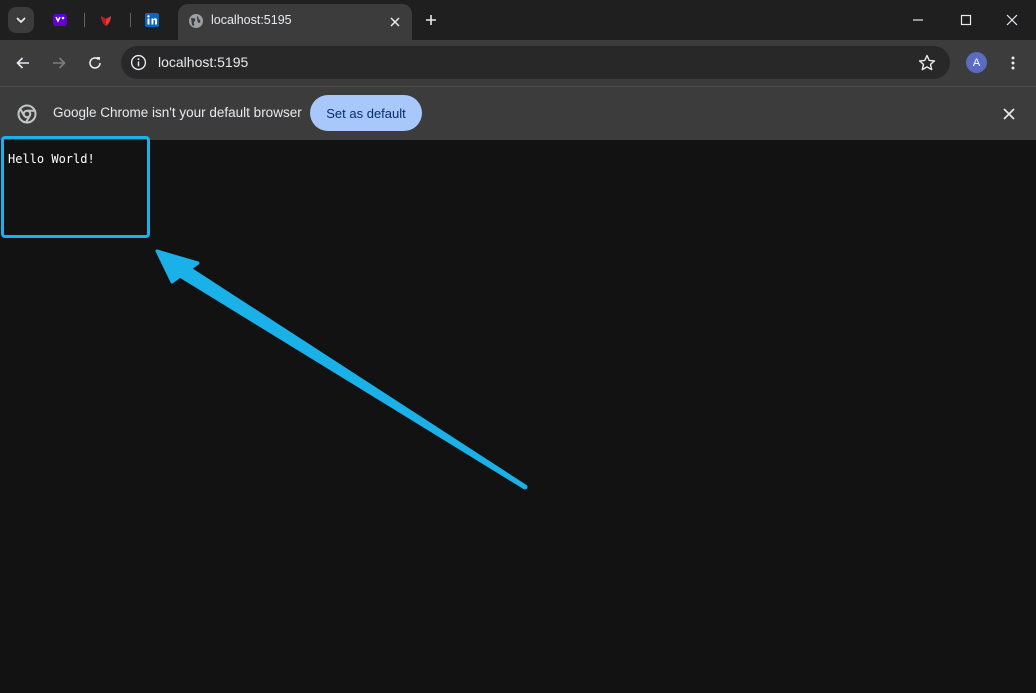 The height and width of the screenshot is (693, 1036). I want to click on tab-search-button, so click(21, 20).